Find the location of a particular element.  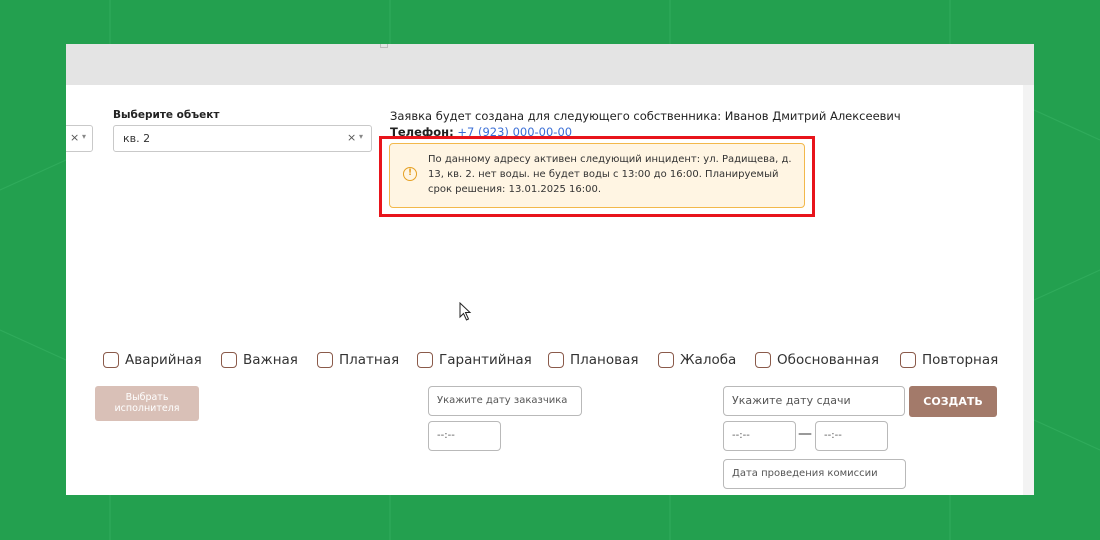

object-select-value: кв. 2 is located at coordinates (137, 138).